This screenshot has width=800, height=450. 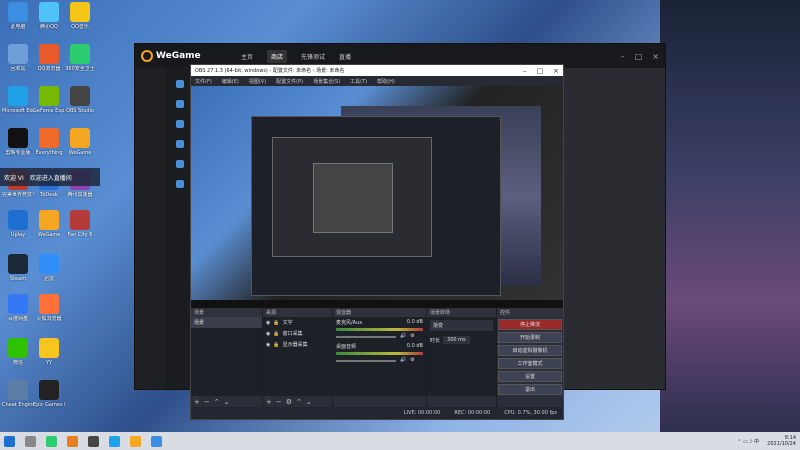 I want to click on desktop-icon: Epic Games Launcher, so click(x=49, y=394).